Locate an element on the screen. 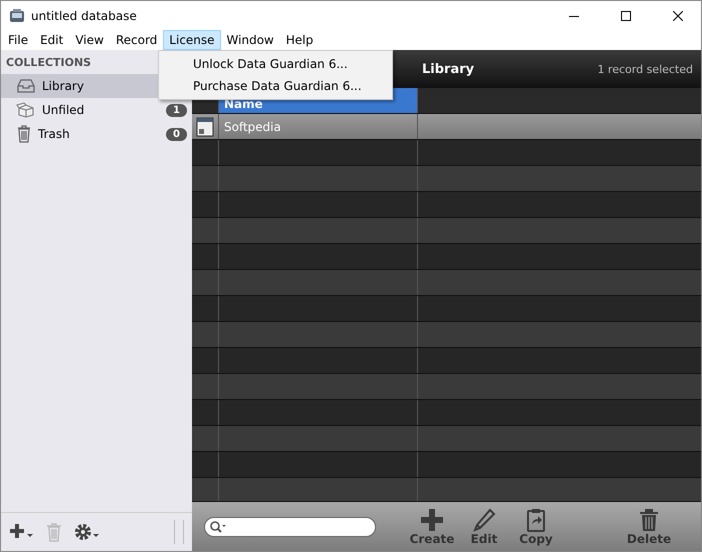  view-title: Library is located at coordinates (449, 69).